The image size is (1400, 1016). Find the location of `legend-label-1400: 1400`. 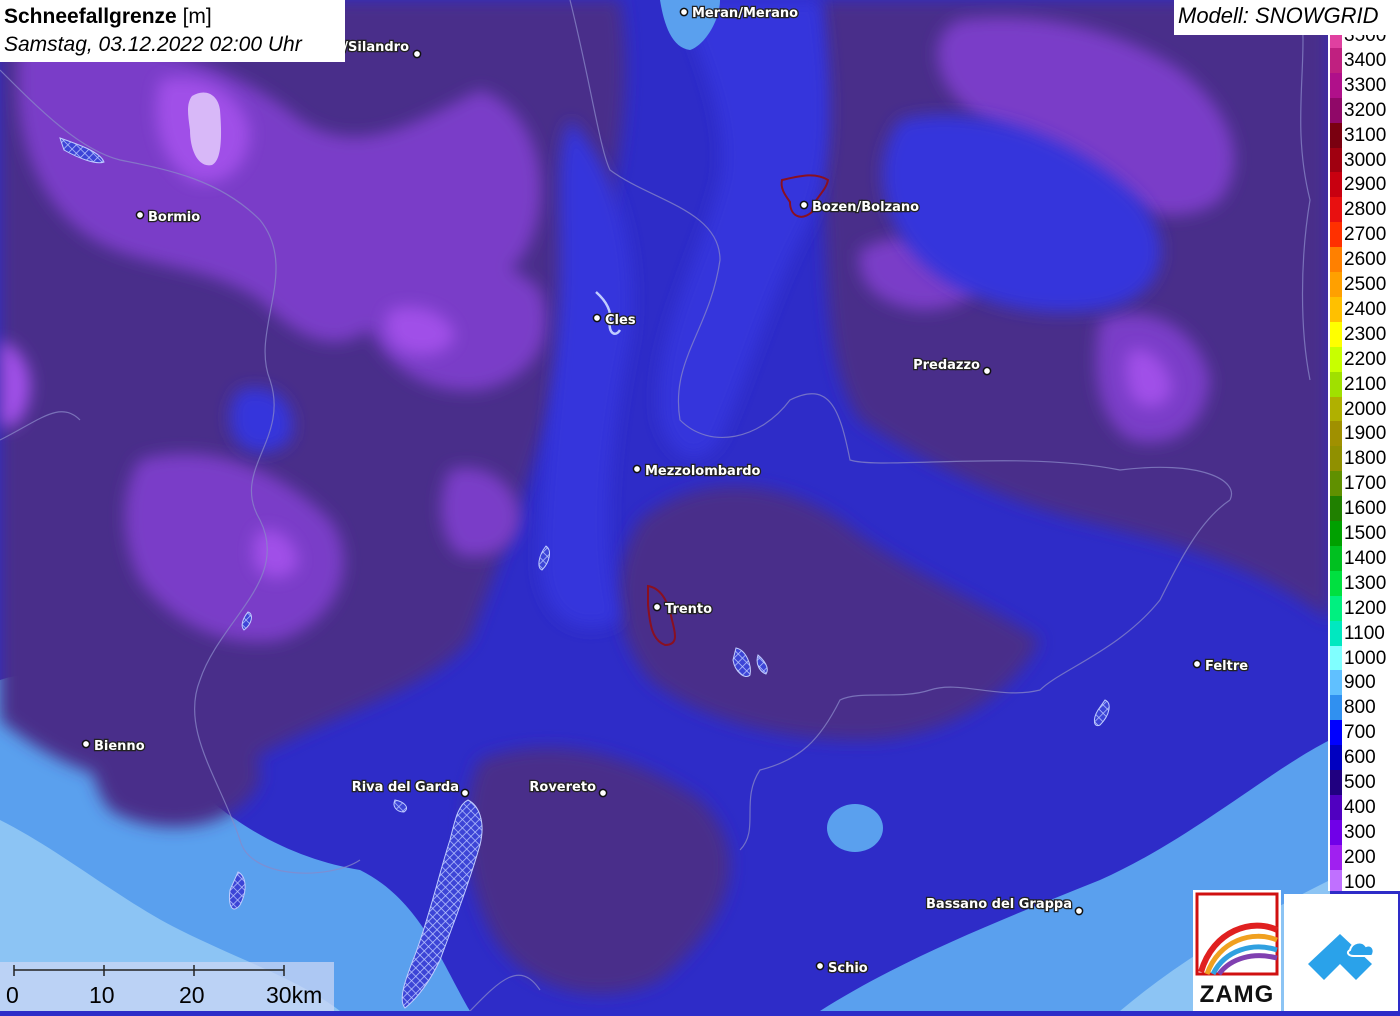

legend-label-1400: 1400 is located at coordinates (1365, 558).